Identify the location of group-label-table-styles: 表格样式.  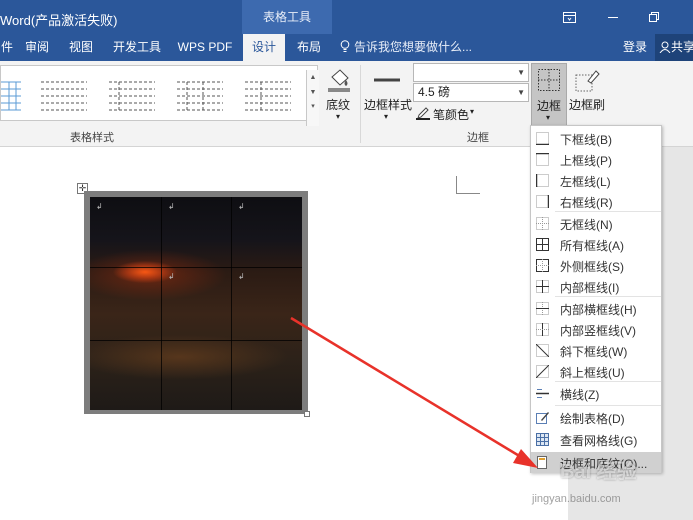
(92, 138).